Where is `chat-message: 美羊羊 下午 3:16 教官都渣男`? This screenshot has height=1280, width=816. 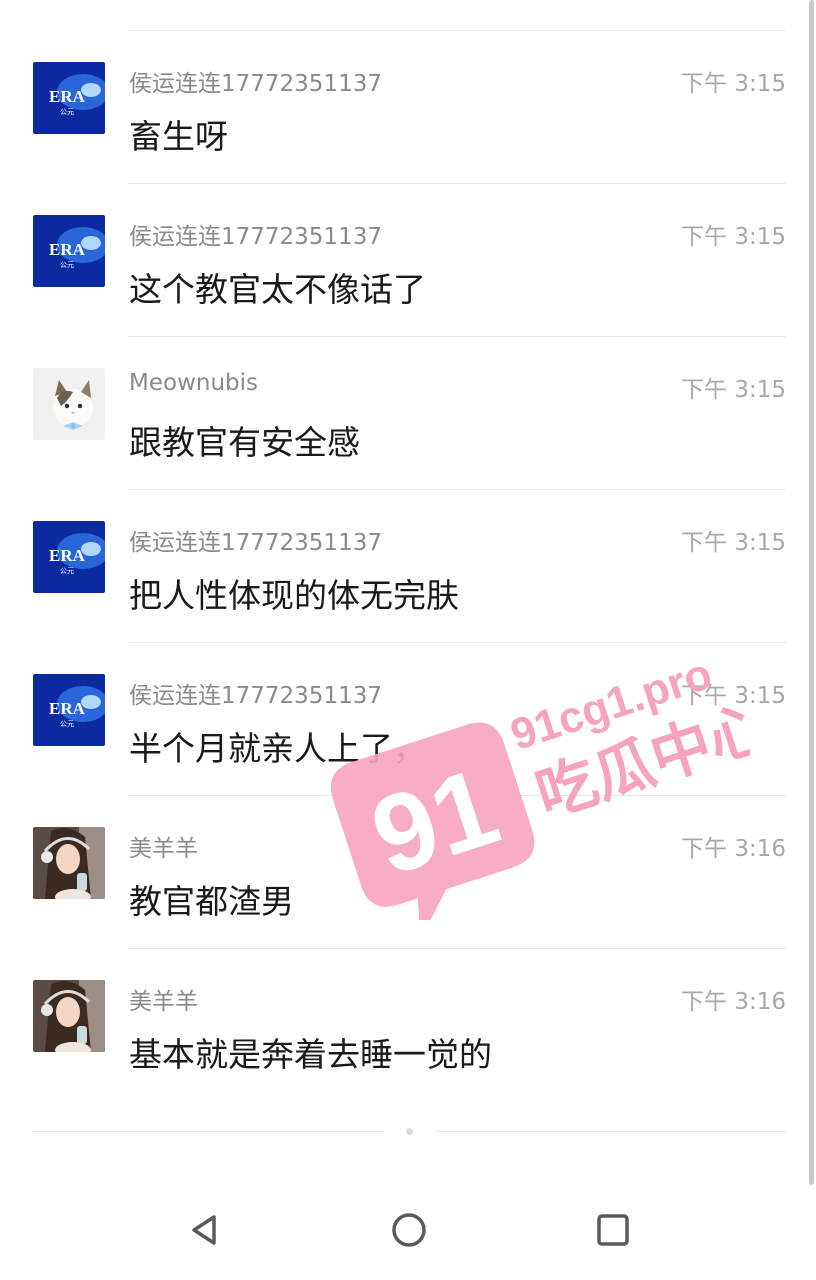 chat-message: 美羊羊 下午 3:16 教官都渣男 is located at coordinates (408, 872).